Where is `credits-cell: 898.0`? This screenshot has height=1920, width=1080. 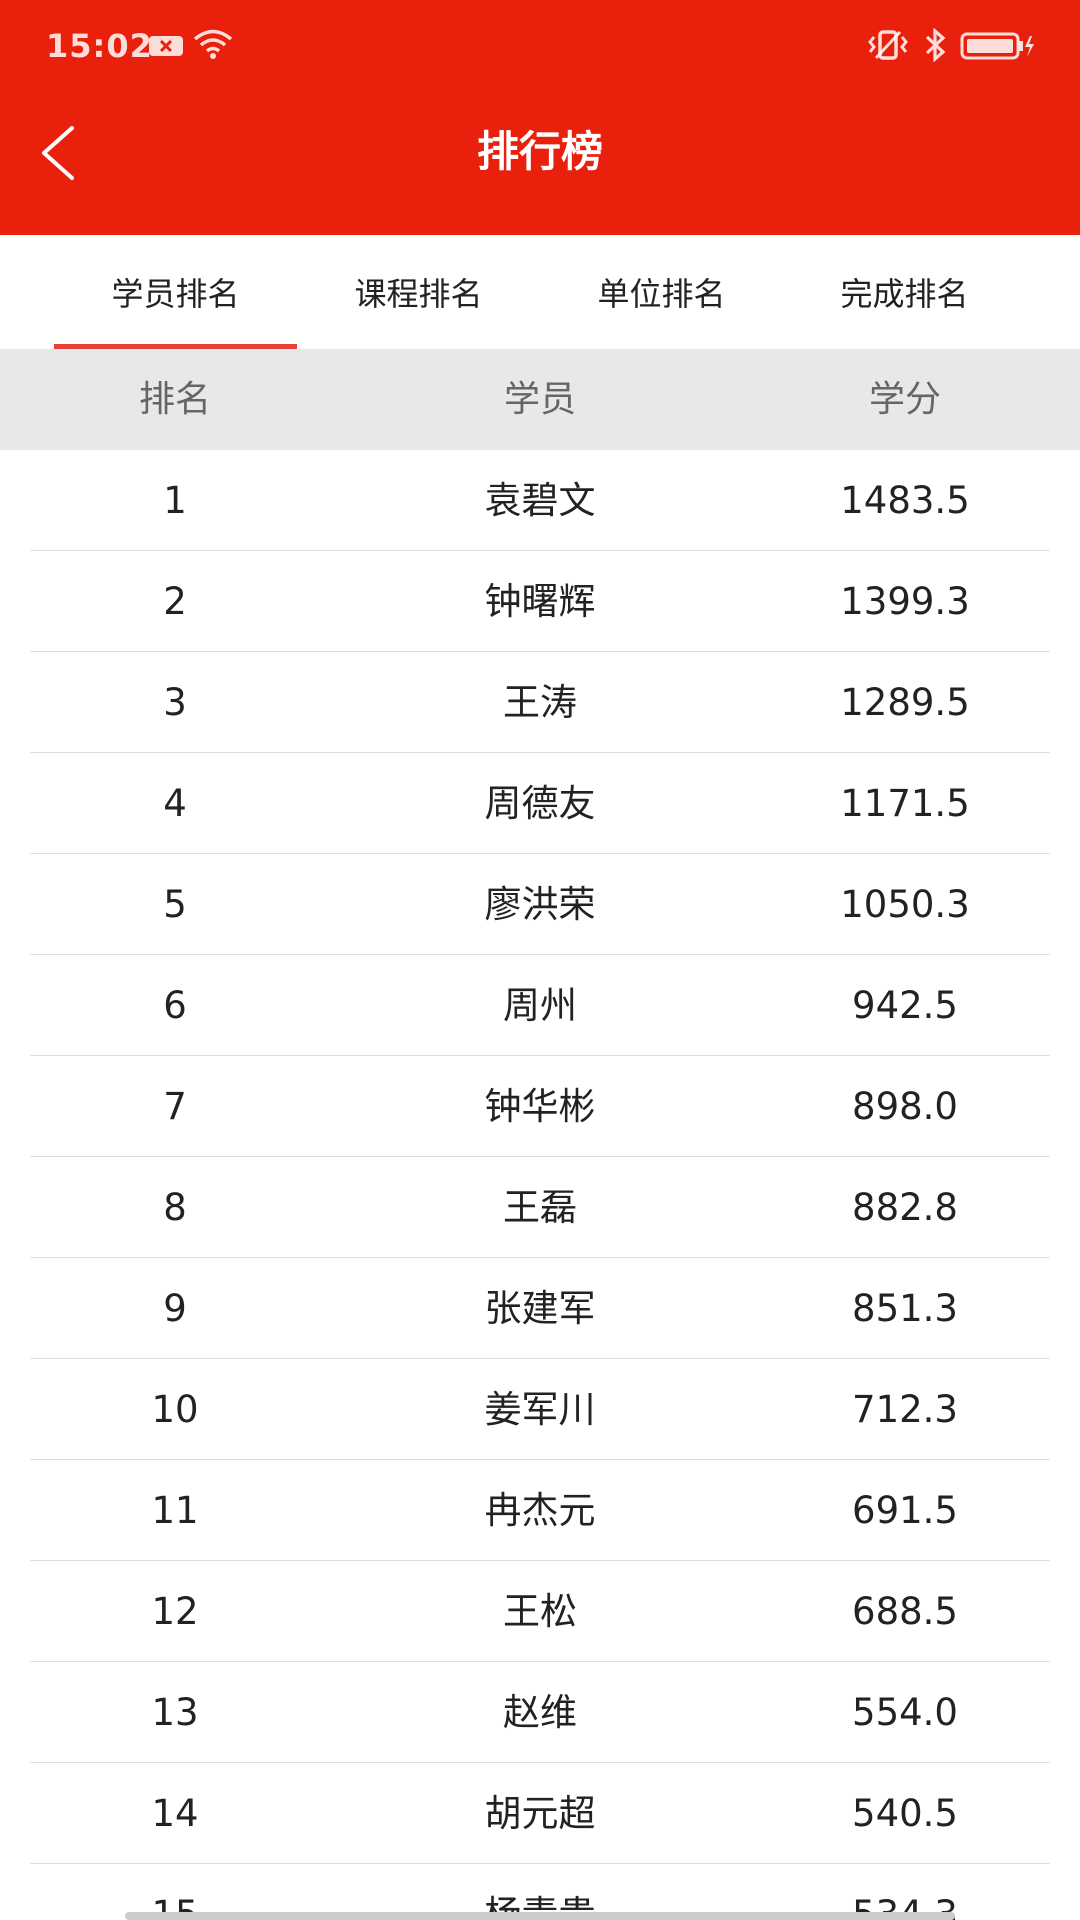 credits-cell: 898.0 is located at coordinates (905, 1106).